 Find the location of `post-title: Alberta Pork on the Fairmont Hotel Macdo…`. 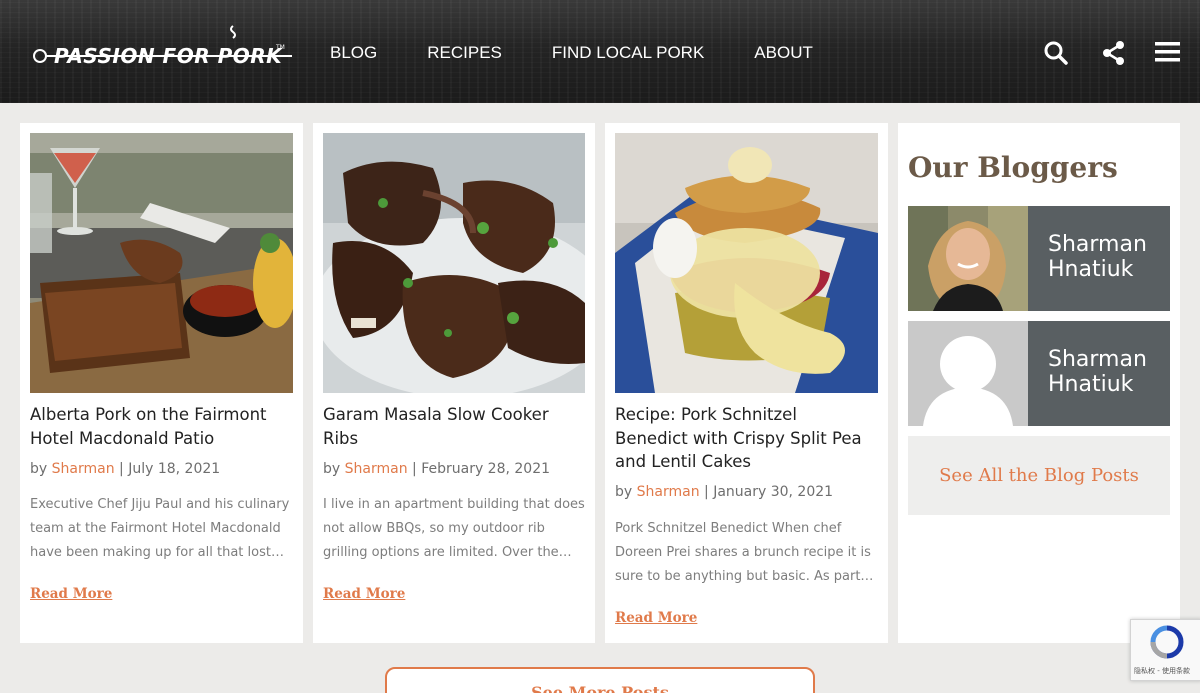

post-title: Alberta Pork on the Fairmont Hotel Macdo… is located at coordinates (157, 426).